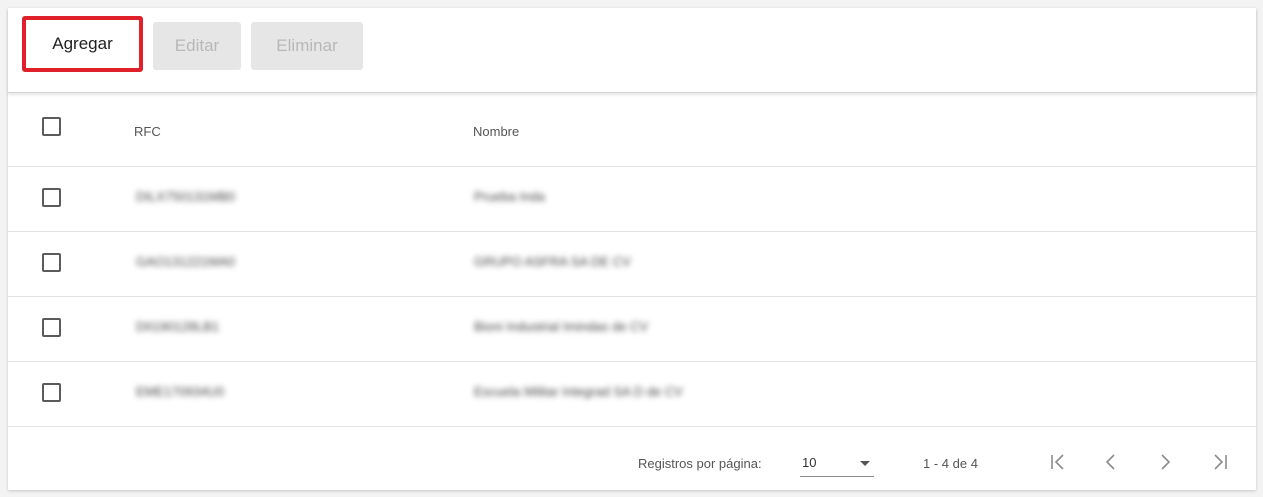  What do you see at coordinates (186, 196) in the screenshot?
I see `rfc-cell: DILX750131MB0` at bounding box center [186, 196].